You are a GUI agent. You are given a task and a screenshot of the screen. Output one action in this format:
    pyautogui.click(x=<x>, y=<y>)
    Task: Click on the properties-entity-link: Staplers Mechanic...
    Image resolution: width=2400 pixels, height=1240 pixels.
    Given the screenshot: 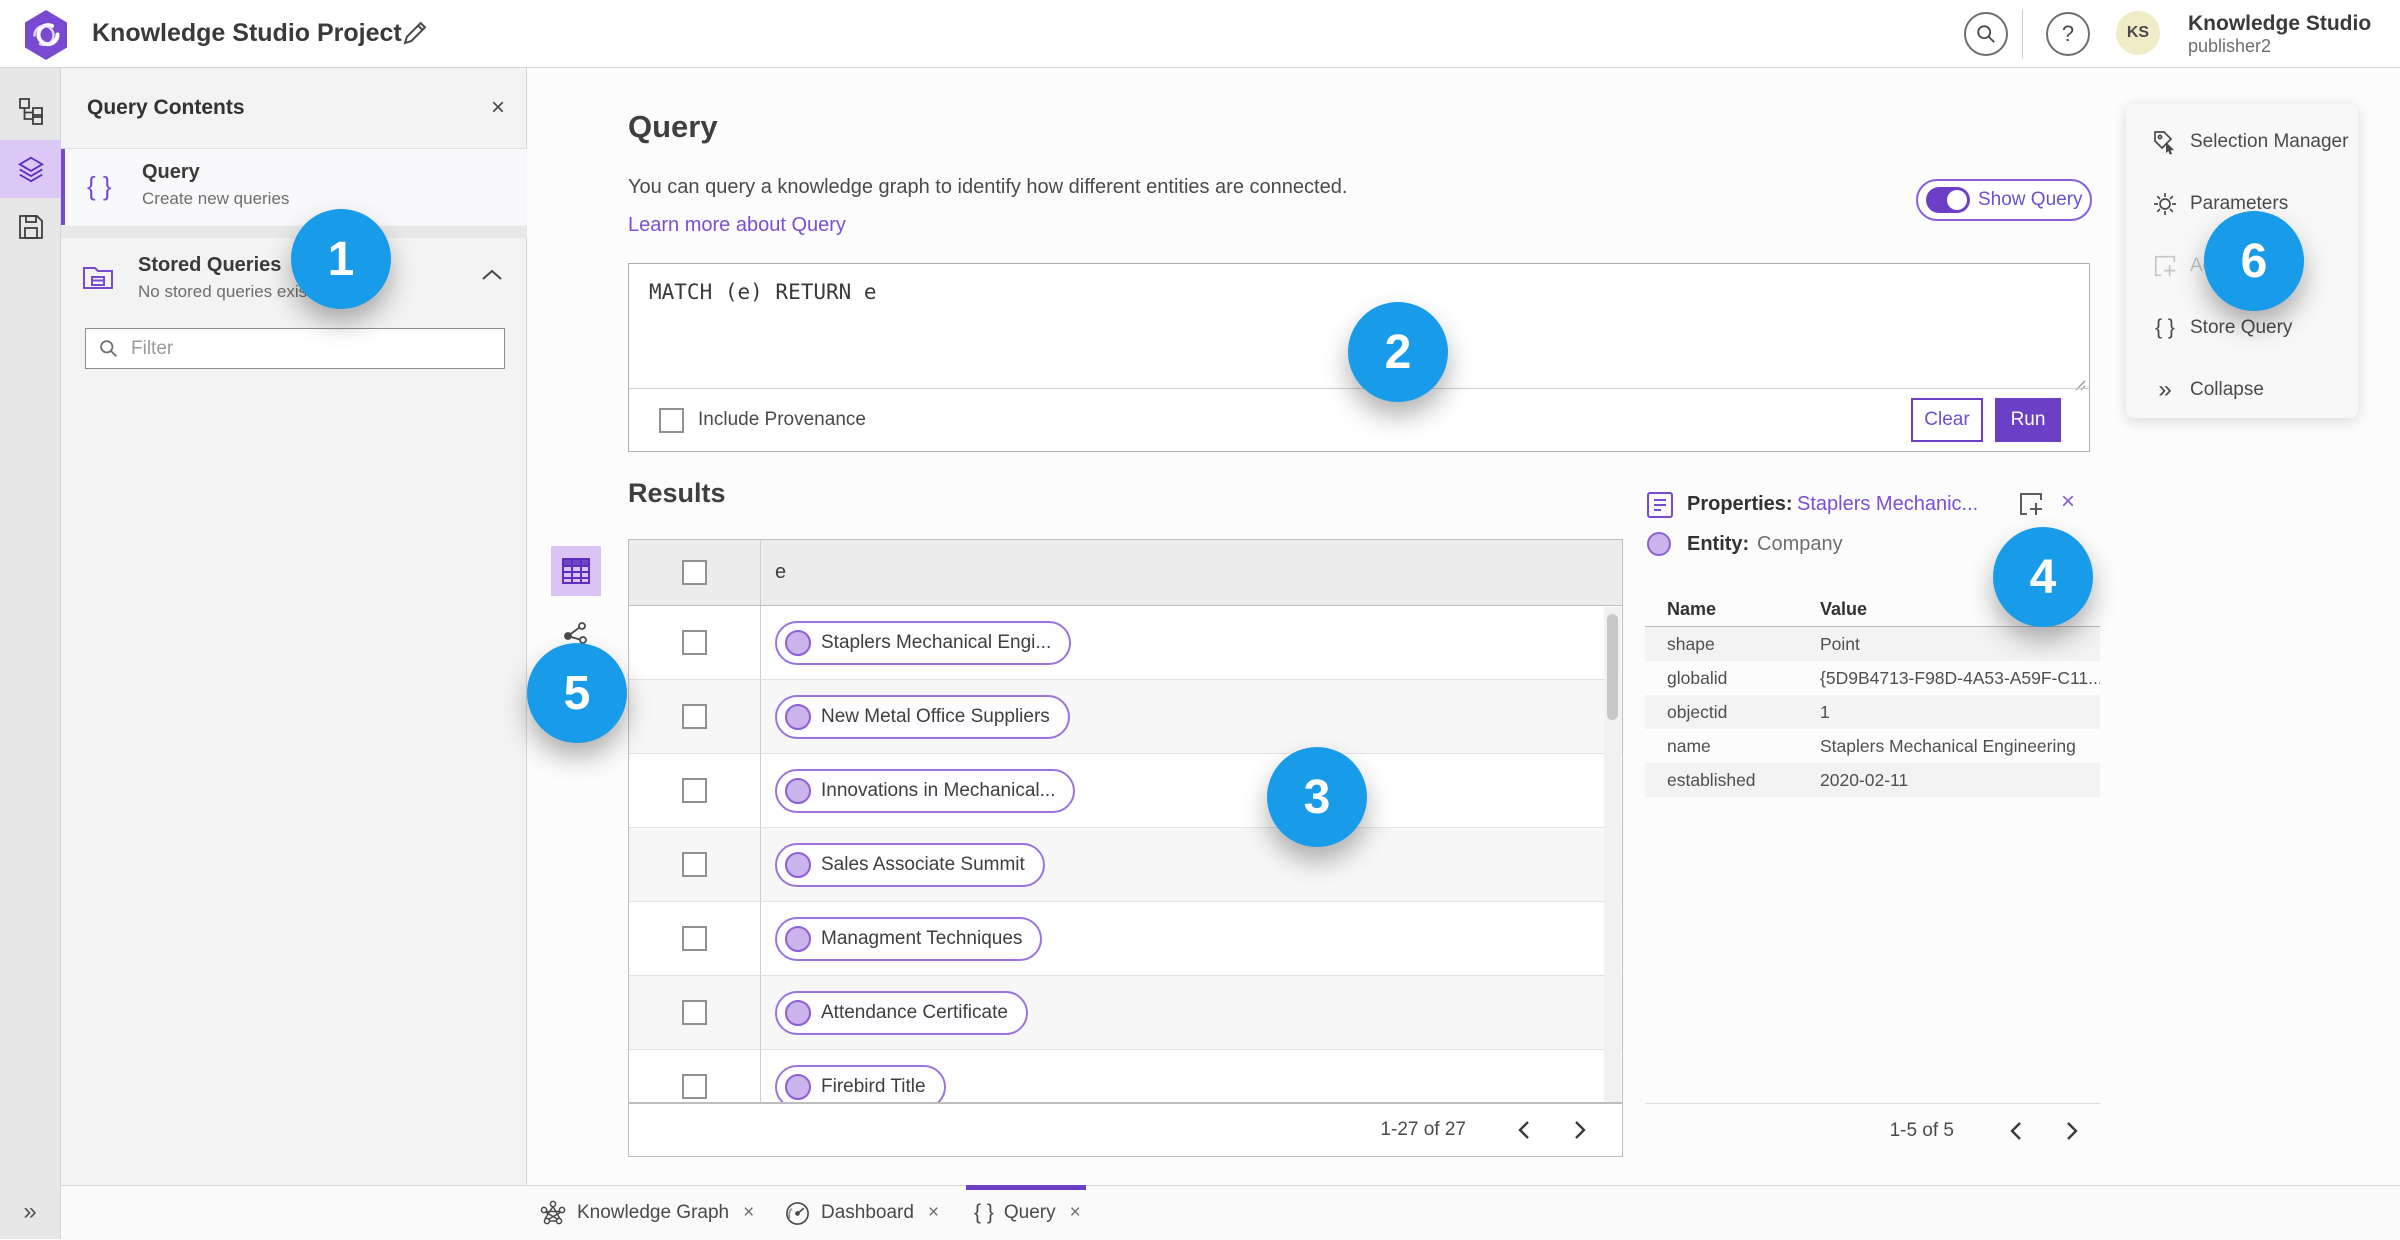 What is the action you would take?
    pyautogui.click(x=1887, y=504)
    